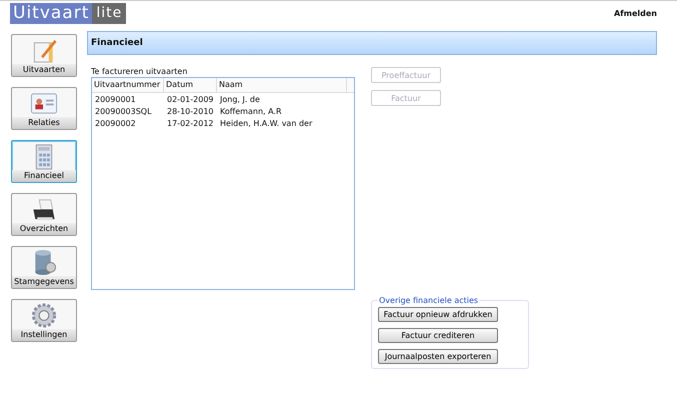  I want to click on table-cell-text: 02-01-2009, so click(190, 99).